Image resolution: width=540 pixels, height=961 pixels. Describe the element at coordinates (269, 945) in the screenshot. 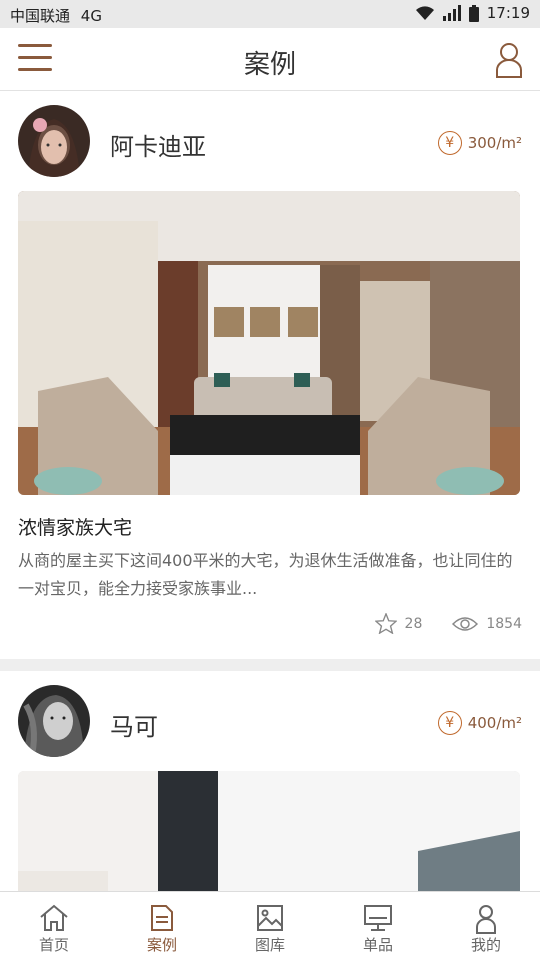

I see `tab-label: 图库` at that location.